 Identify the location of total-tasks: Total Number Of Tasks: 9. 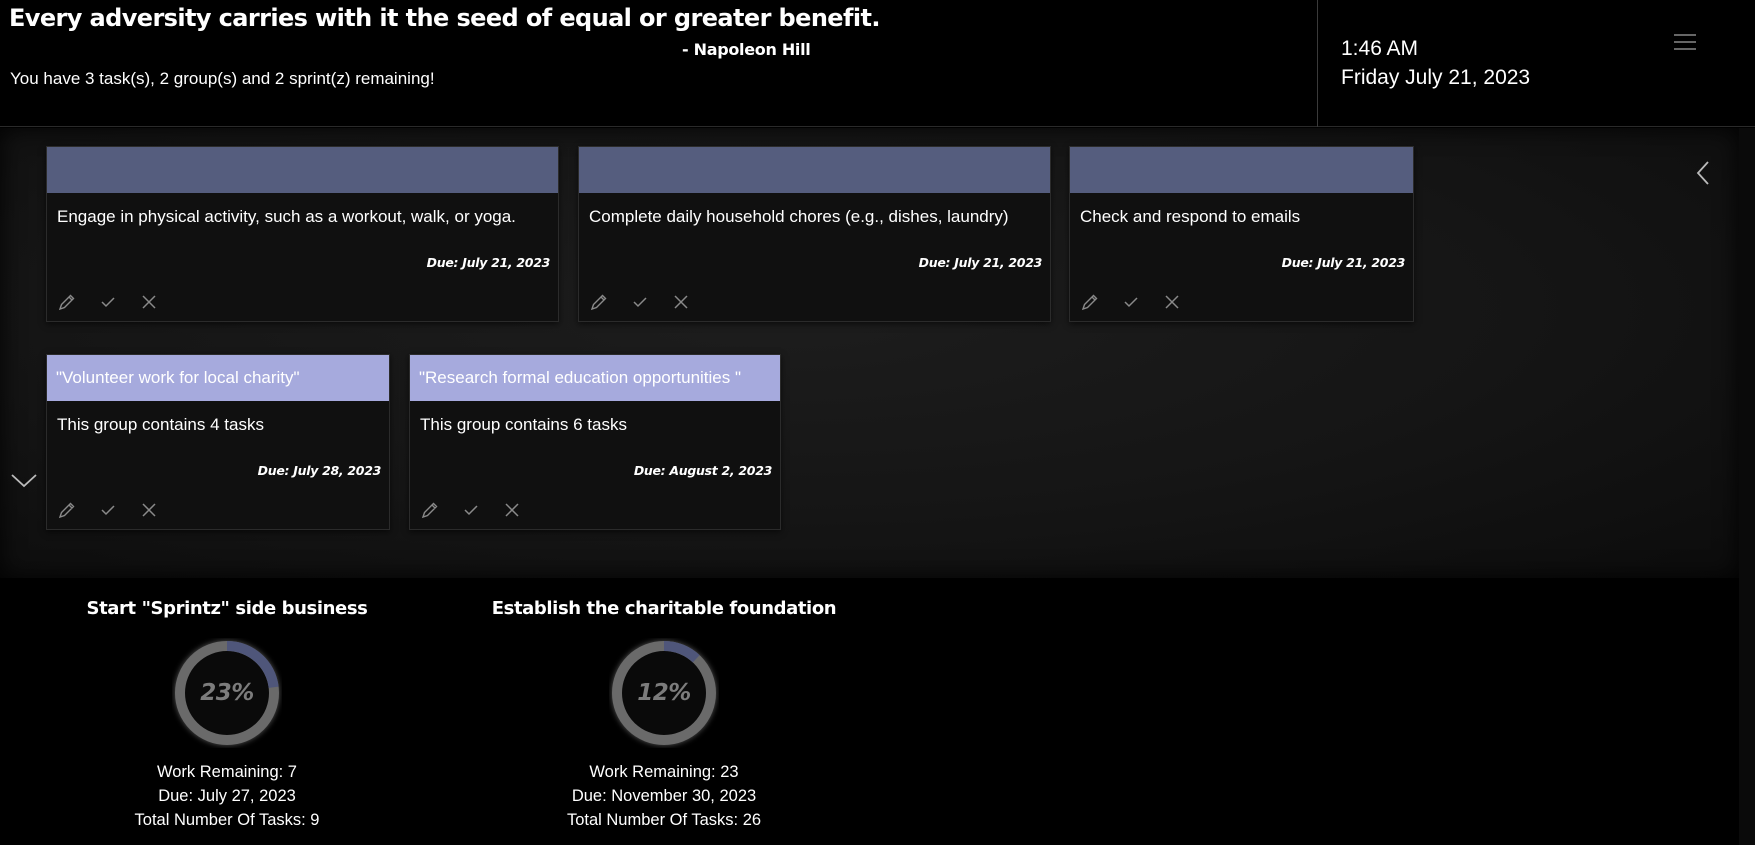
(227, 820).